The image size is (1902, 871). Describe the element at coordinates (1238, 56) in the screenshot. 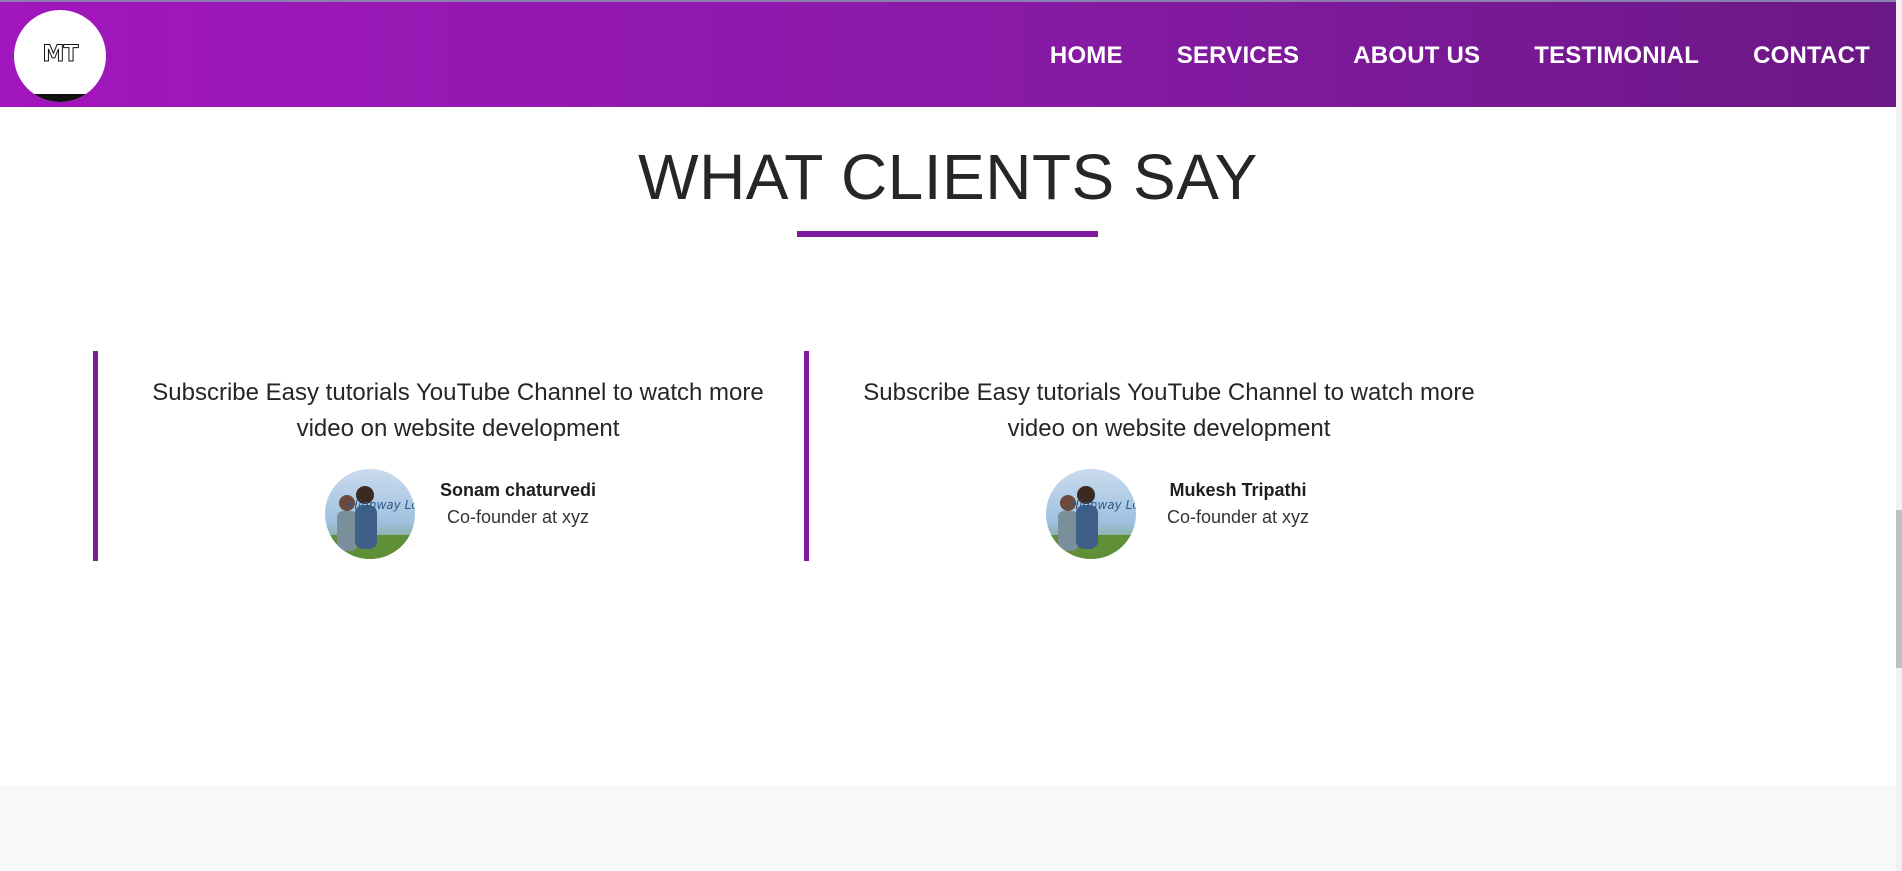

I see `nav-link-services: SERVICES` at that location.